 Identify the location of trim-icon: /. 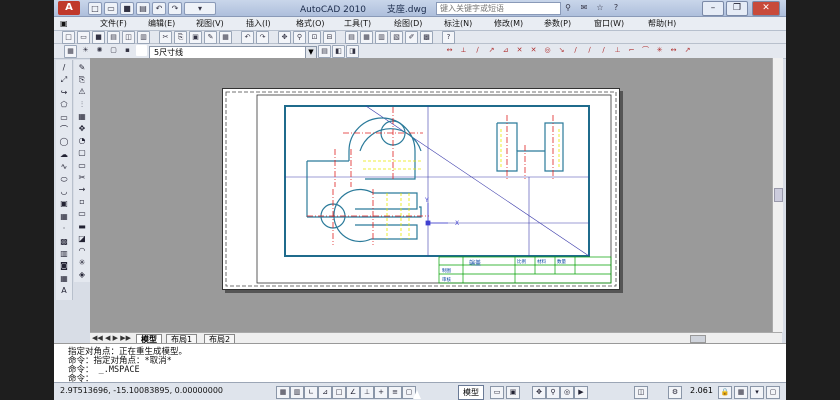
(575, 50).